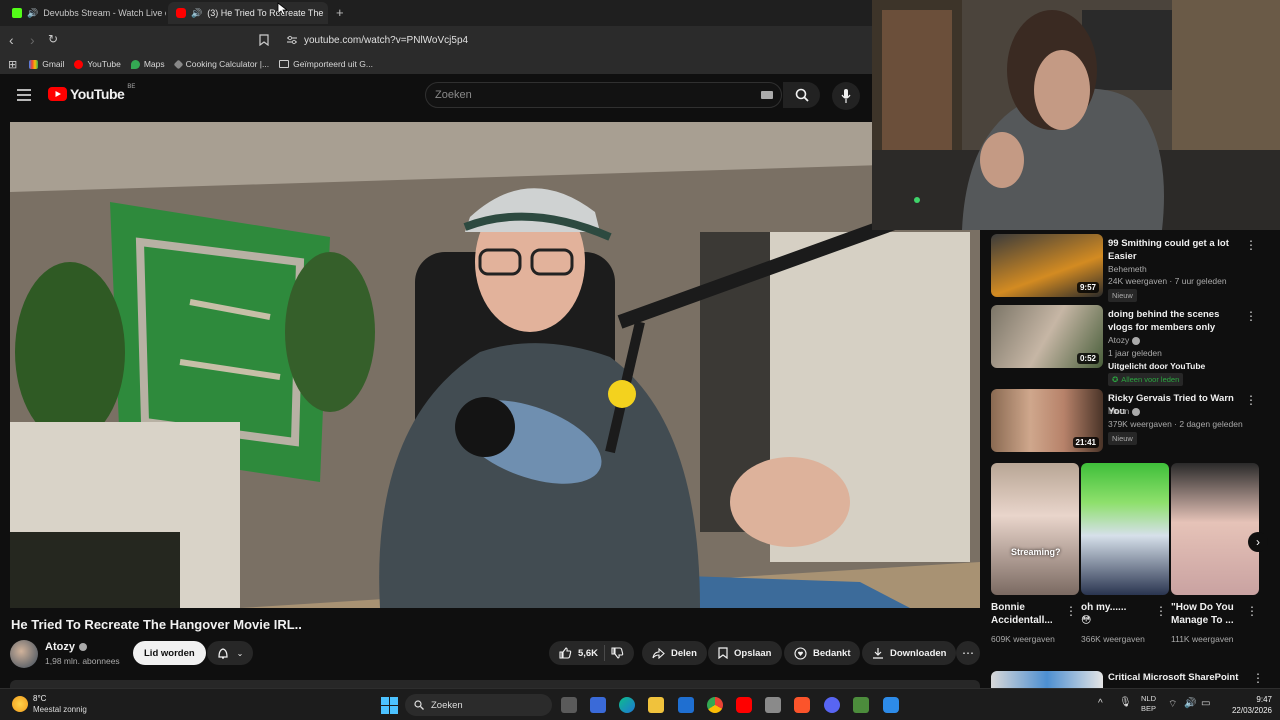 The width and height of the screenshot is (1280, 720). I want to click on youtube-header: YouTube BE Zoeken, so click(436, 96).